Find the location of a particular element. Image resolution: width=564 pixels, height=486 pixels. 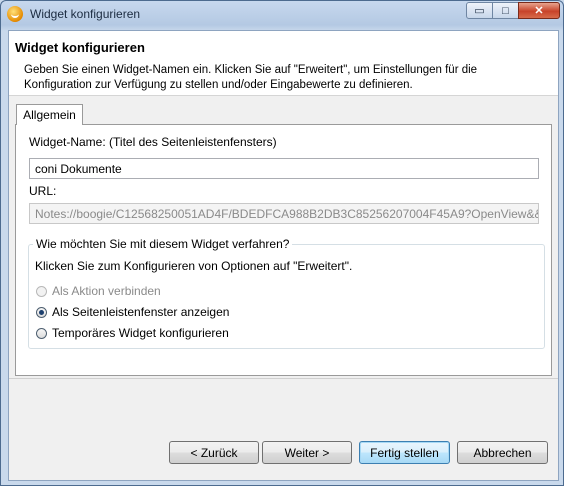

radio-configure-temporary-widget: Temporäres Widget konfigurieren is located at coordinates (132, 333).